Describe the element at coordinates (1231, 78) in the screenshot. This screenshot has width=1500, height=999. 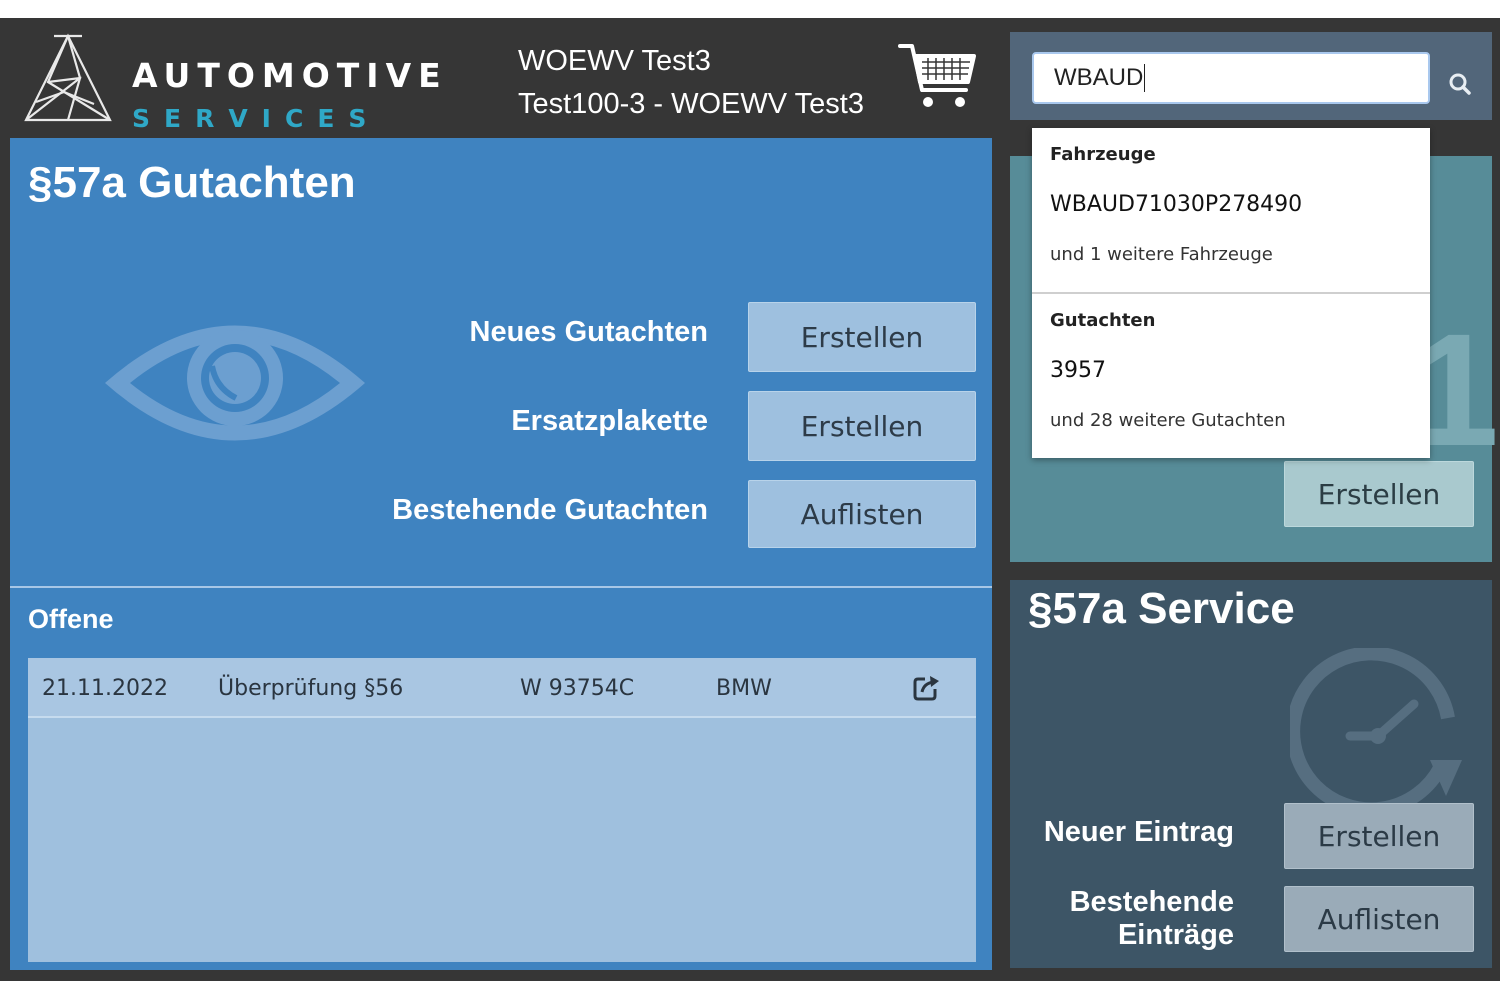
I see `search-input: WBAUD` at that location.